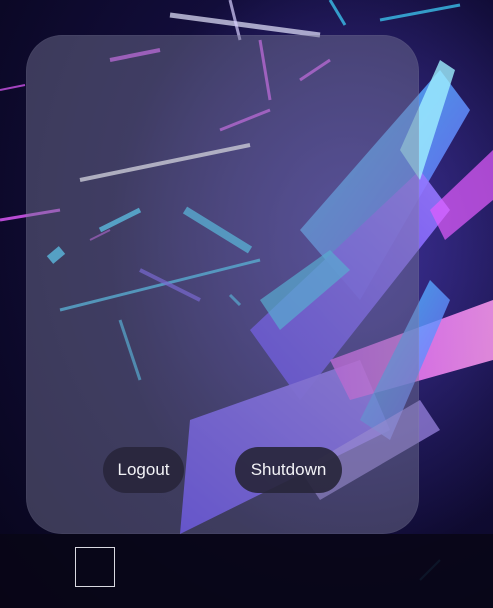 The image size is (493, 608). Describe the element at coordinates (95, 567) in the screenshot. I see `taskbar-tile-square-outline-icon` at that location.